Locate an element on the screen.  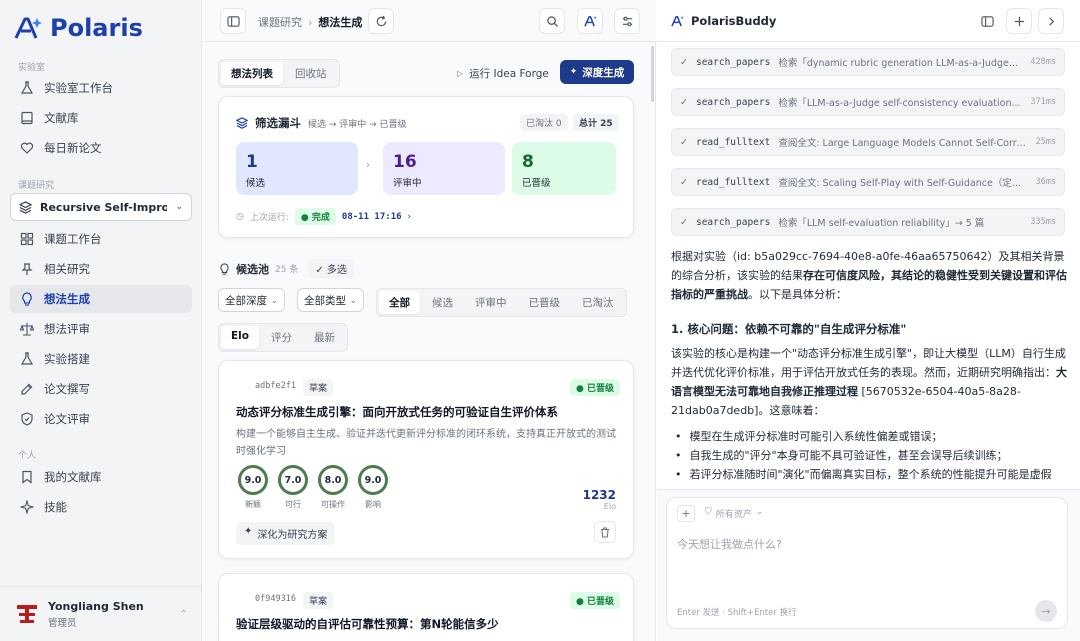
message-input: 今天想让我做点什么? is located at coordinates (729, 544).